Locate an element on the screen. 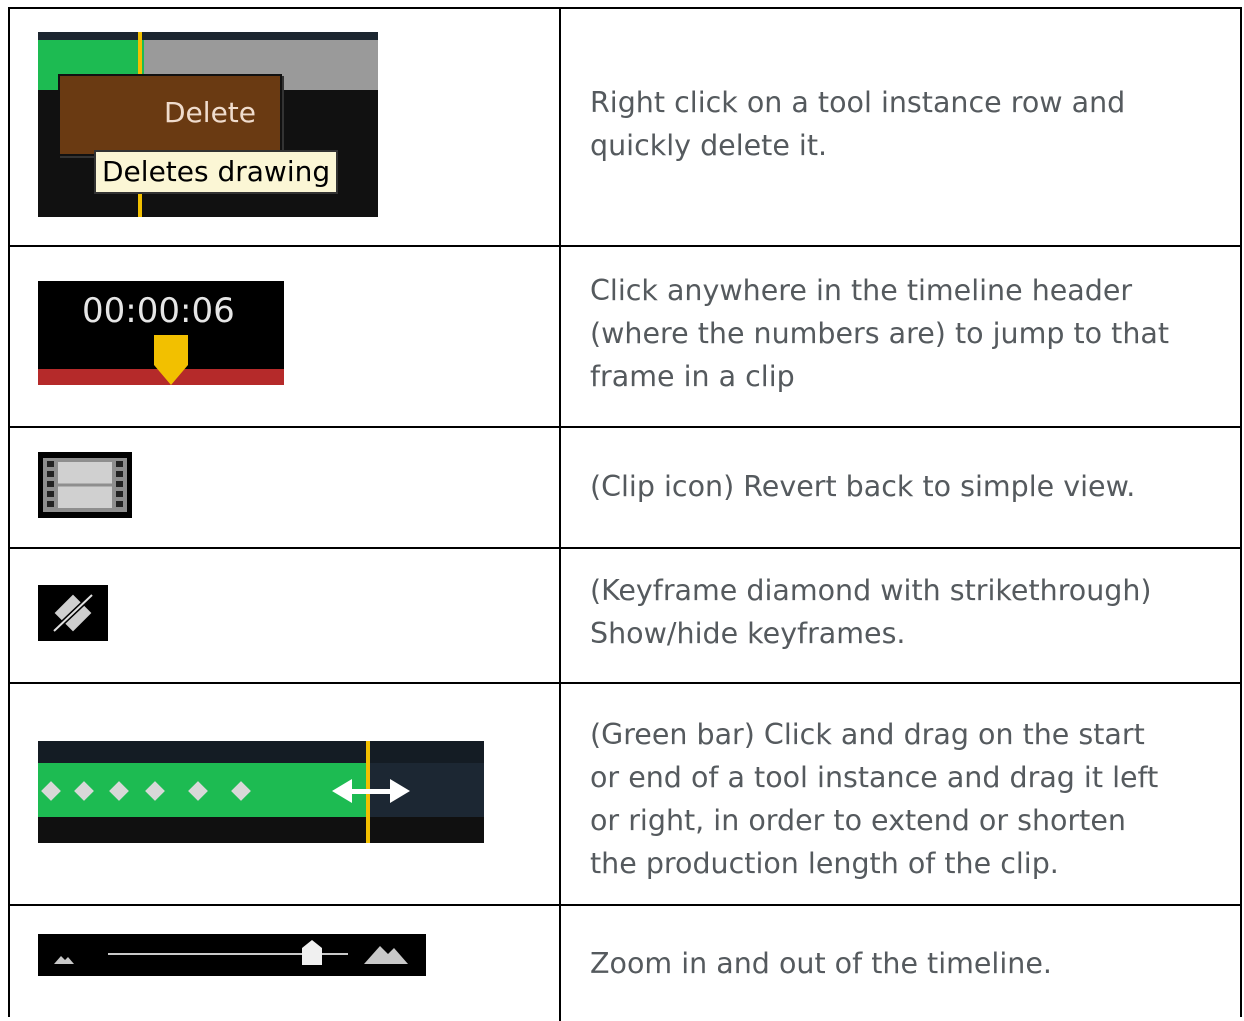 The height and width of the screenshot is (1021, 1244). delete-menu-item: Delete is located at coordinates (210, 112).